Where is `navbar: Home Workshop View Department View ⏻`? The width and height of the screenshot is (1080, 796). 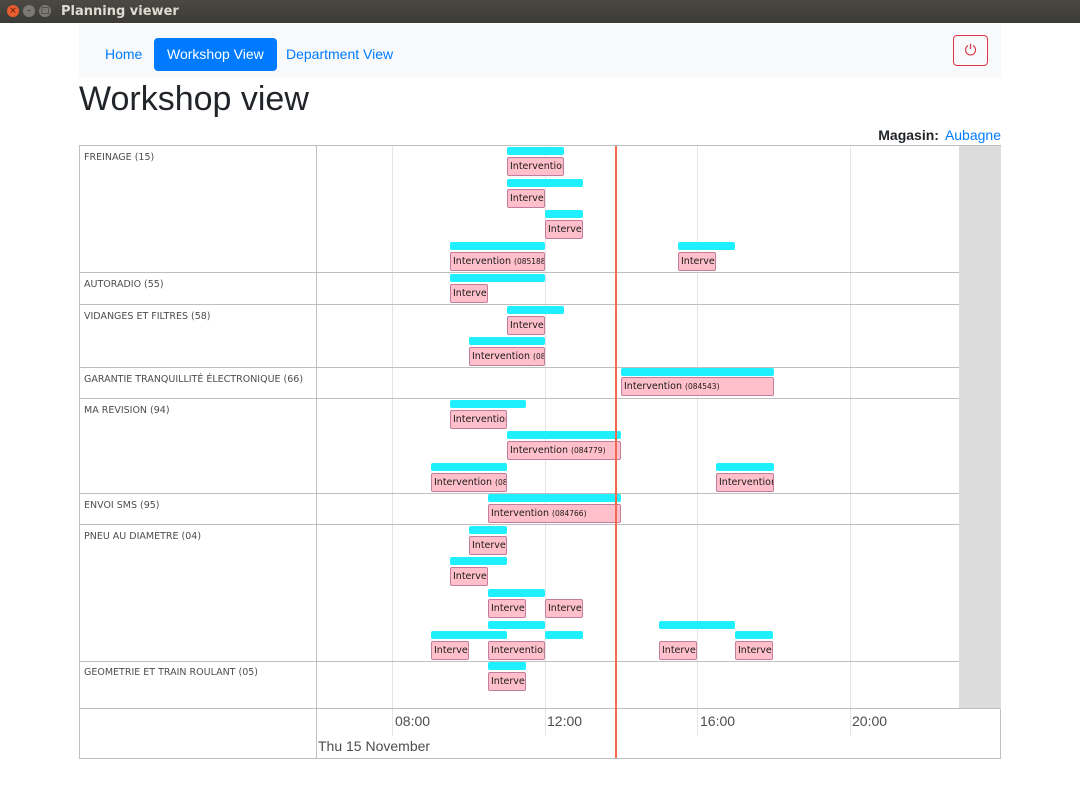 navbar: Home Workshop View Department View ⏻ is located at coordinates (540, 51).